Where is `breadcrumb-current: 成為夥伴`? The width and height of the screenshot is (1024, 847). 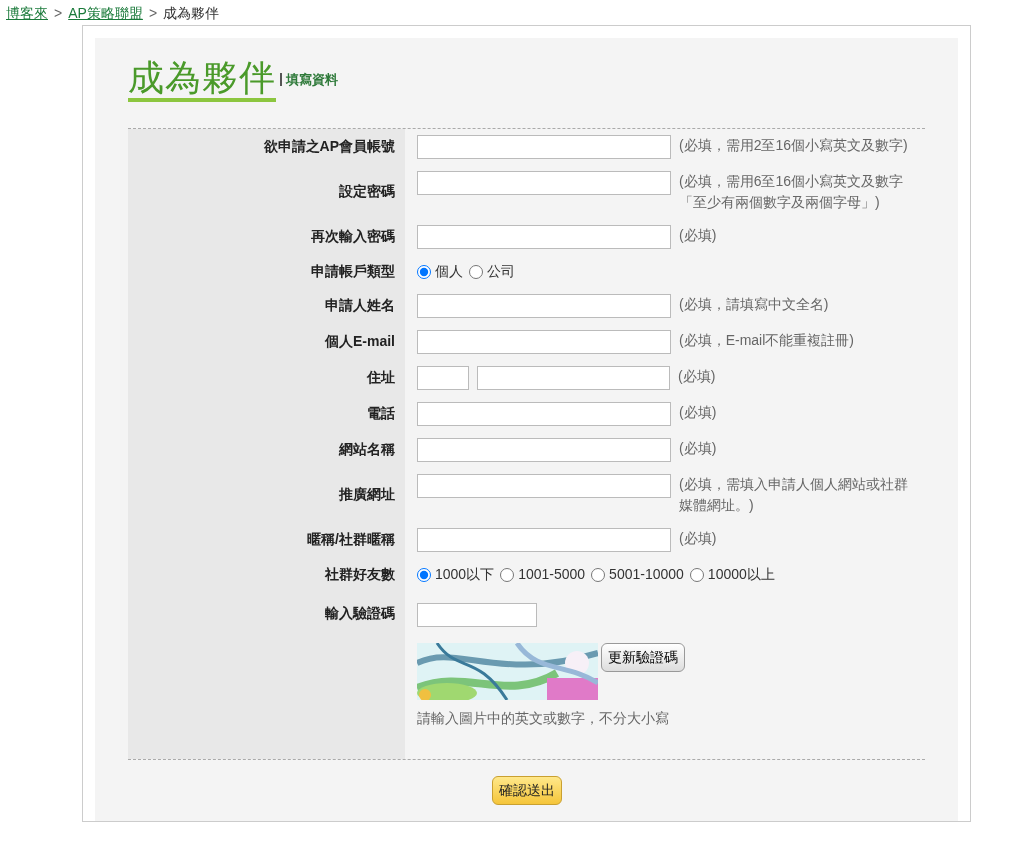 breadcrumb-current: 成為夥伴 is located at coordinates (191, 13).